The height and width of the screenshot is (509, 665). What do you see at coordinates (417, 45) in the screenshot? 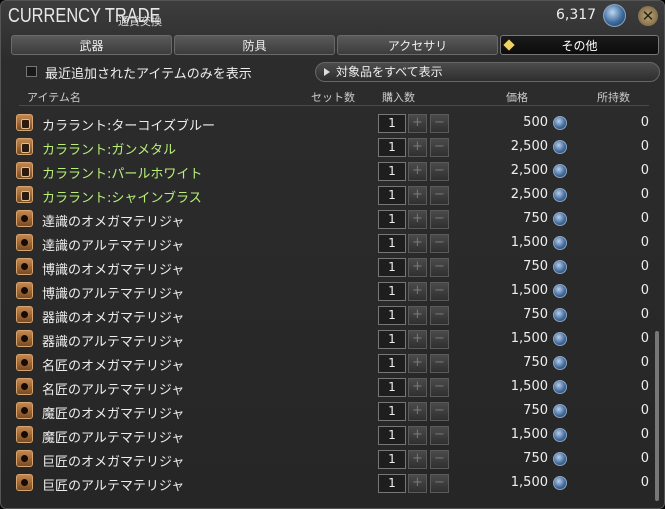
I see `tab-accessories: アクセサリ` at bounding box center [417, 45].